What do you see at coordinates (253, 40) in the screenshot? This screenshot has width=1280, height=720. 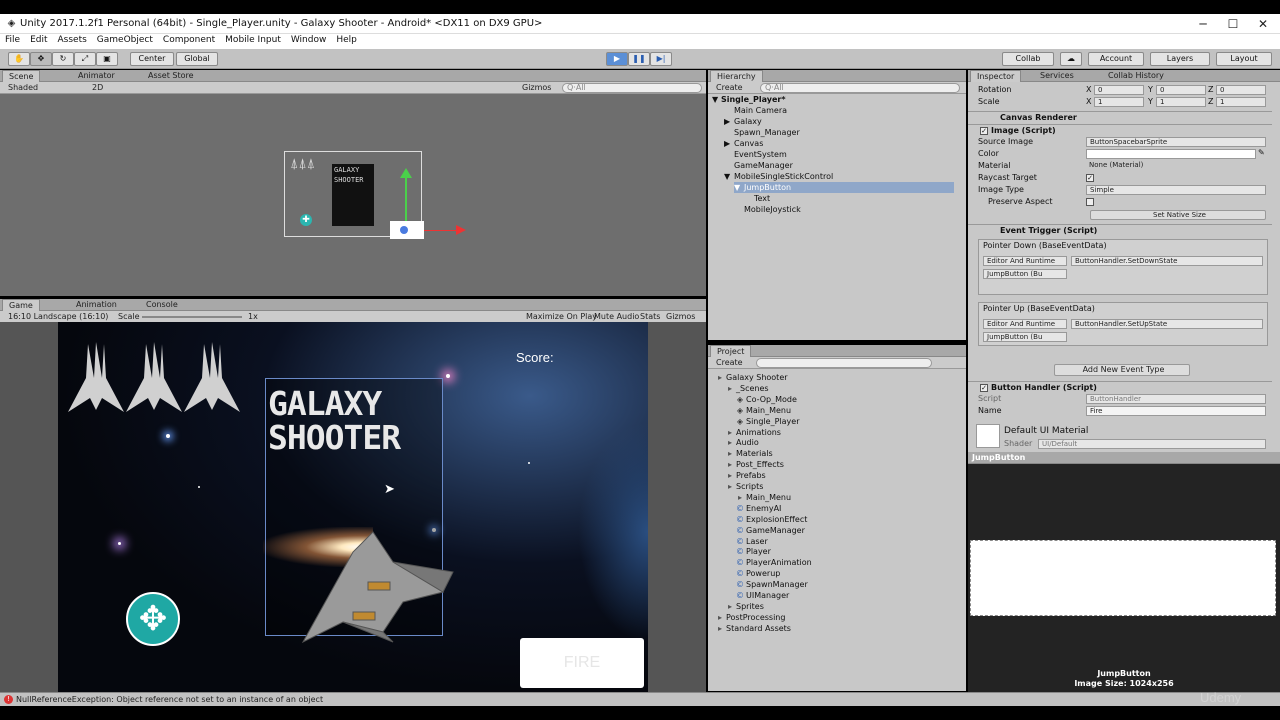 I see `menu-mobile-input: Mobile Input` at bounding box center [253, 40].